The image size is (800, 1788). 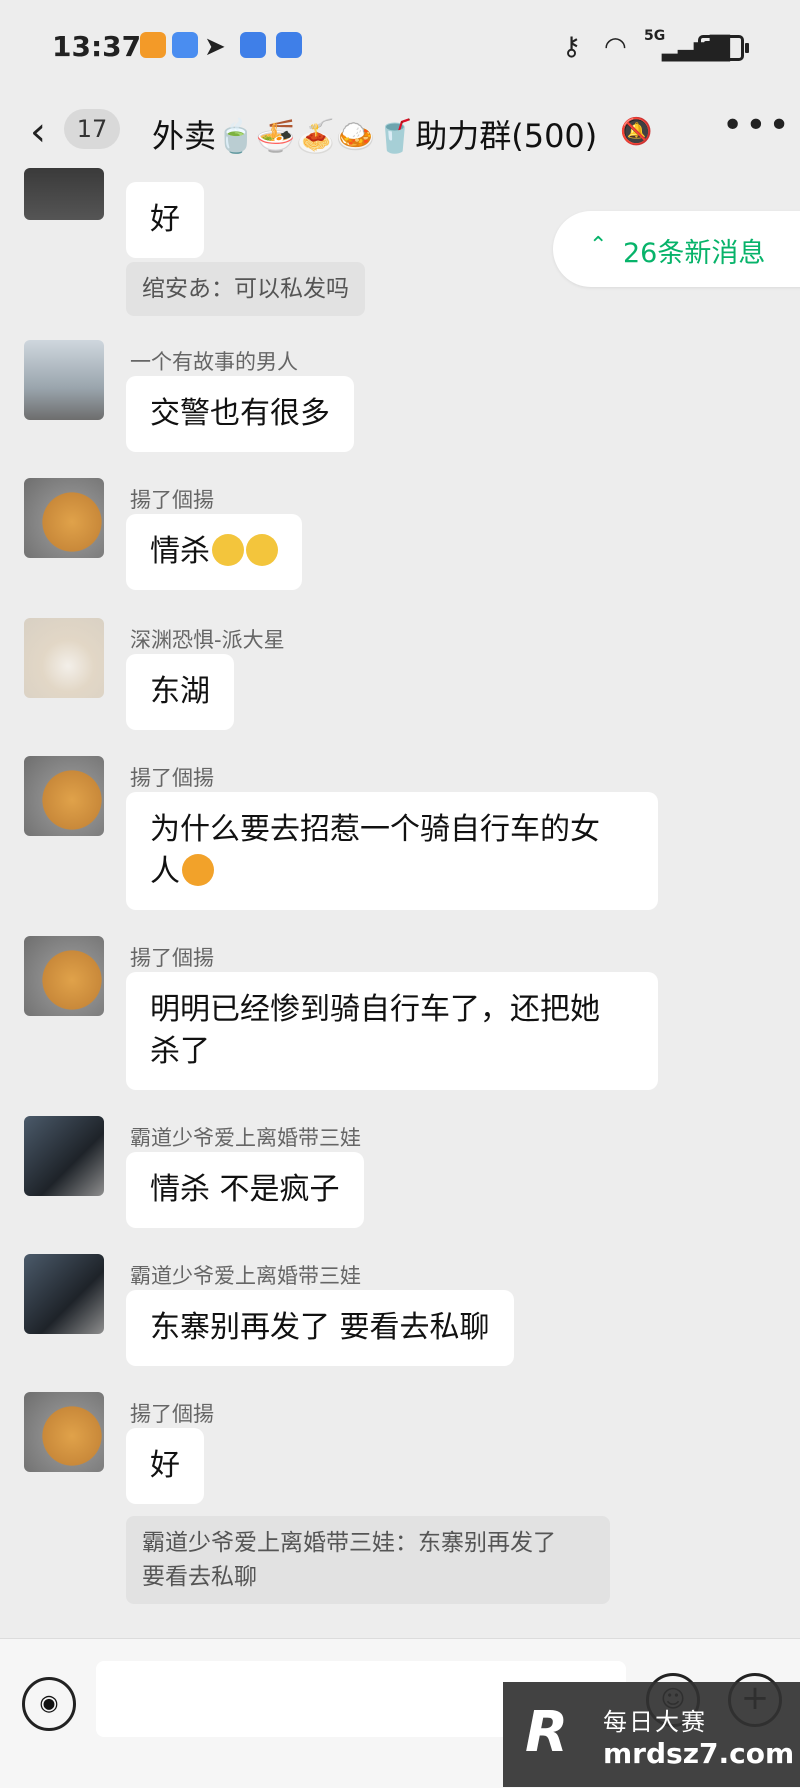 I want to click on sender-name: 一个有故事的男人, so click(x=214, y=362).